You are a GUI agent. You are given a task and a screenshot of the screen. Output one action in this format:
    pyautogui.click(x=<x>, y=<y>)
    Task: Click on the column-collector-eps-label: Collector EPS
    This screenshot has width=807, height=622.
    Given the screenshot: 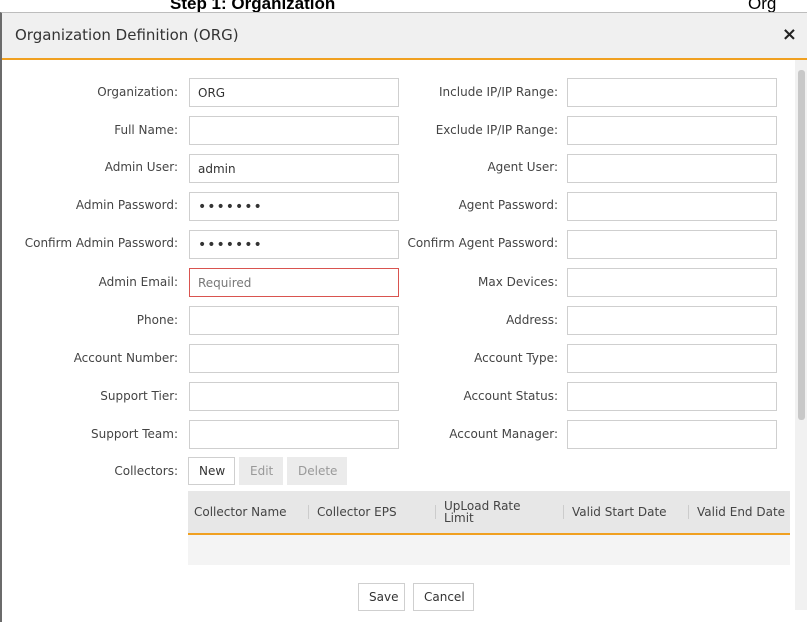 What is the action you would take?
    pyautogui.click(x=357, y=512)
    